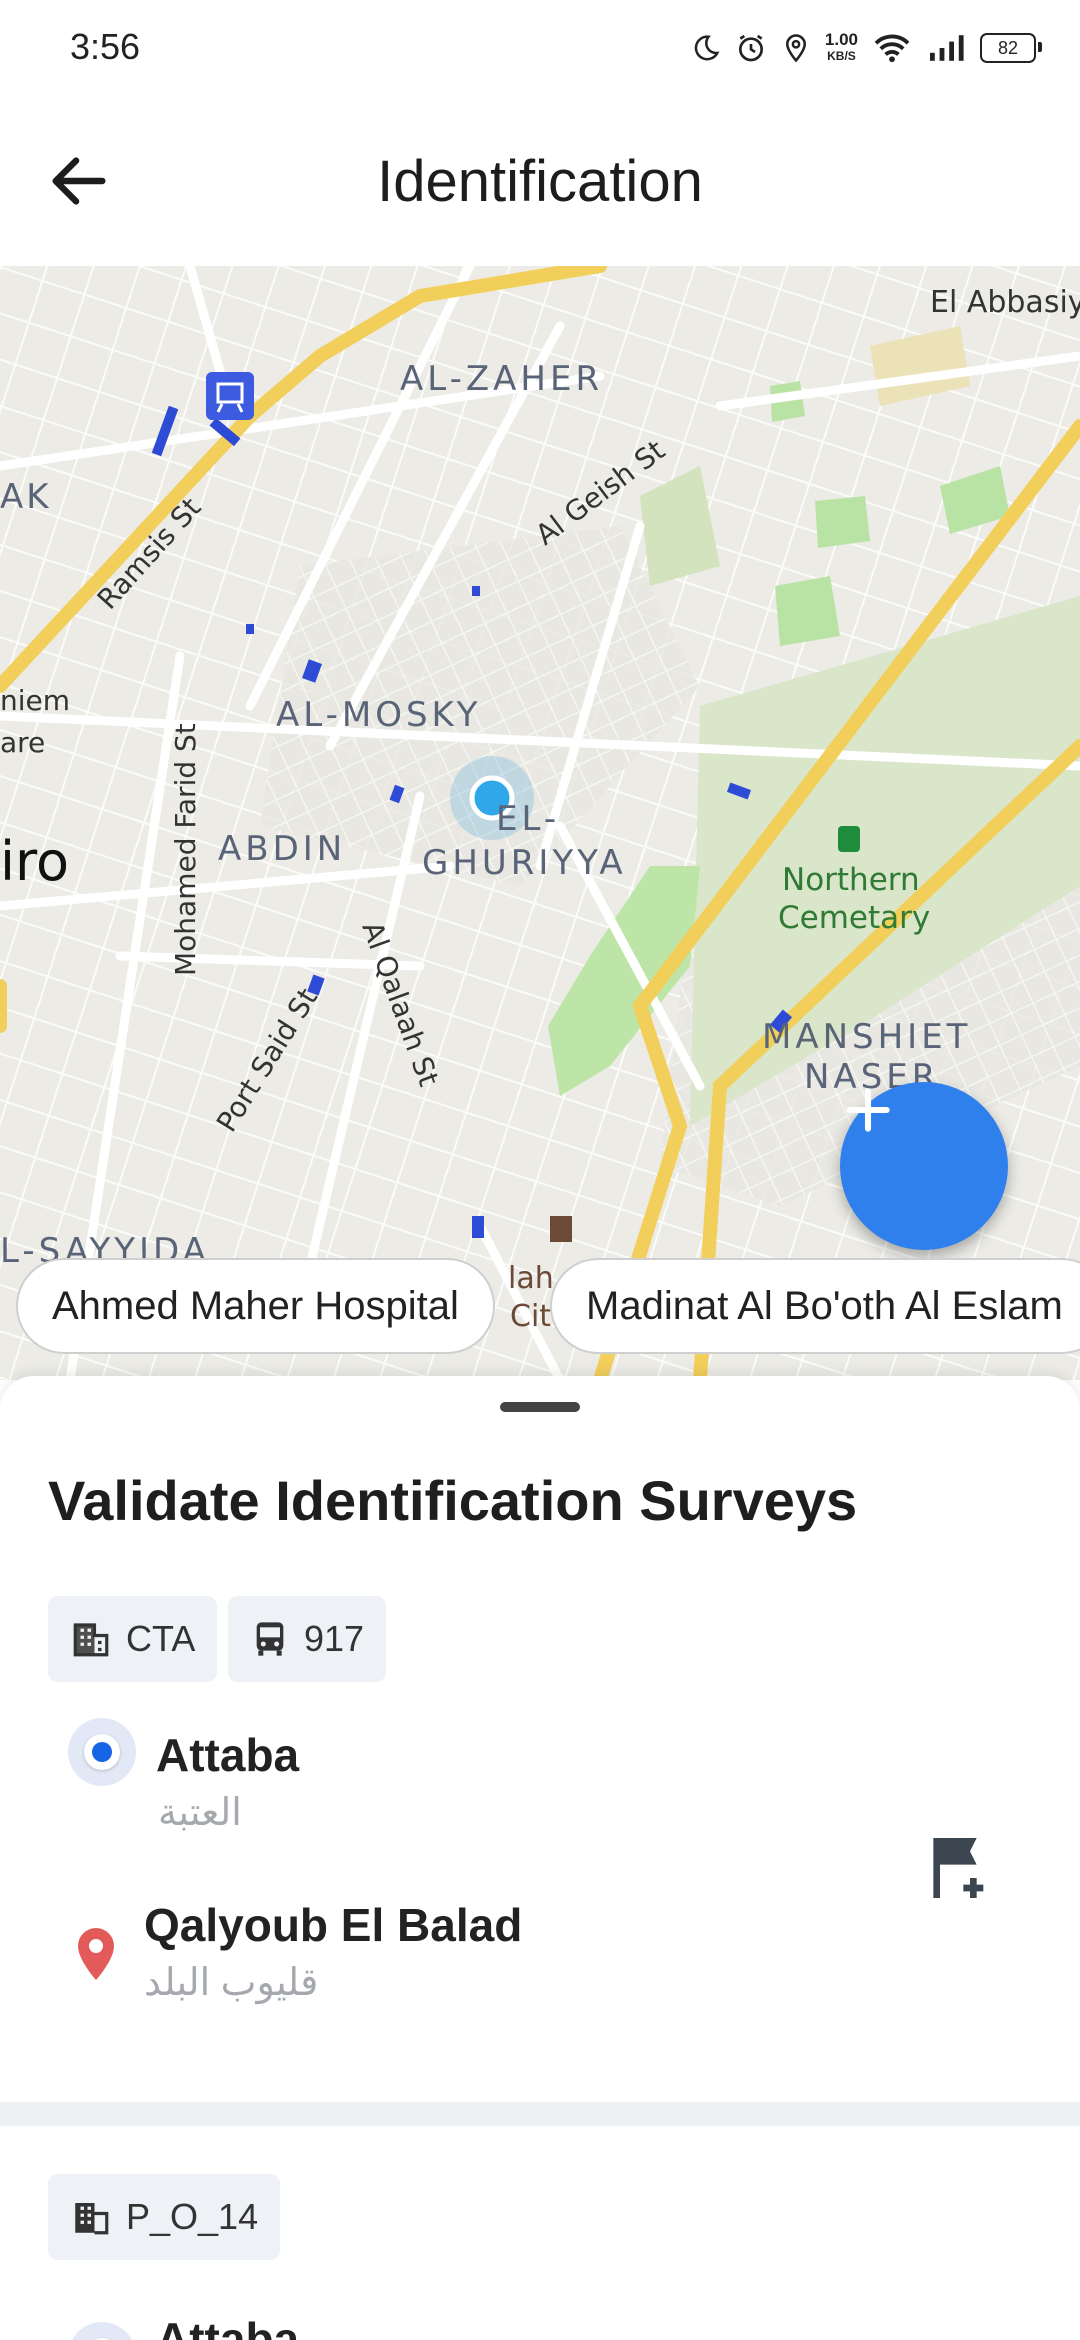 This screenshot has height=2340, width=1080. Describe the element at coordinates (824, 1305) in the screenshot. I see `chip-label: Madinat Al Bo'oth Al Eslam` at that location.